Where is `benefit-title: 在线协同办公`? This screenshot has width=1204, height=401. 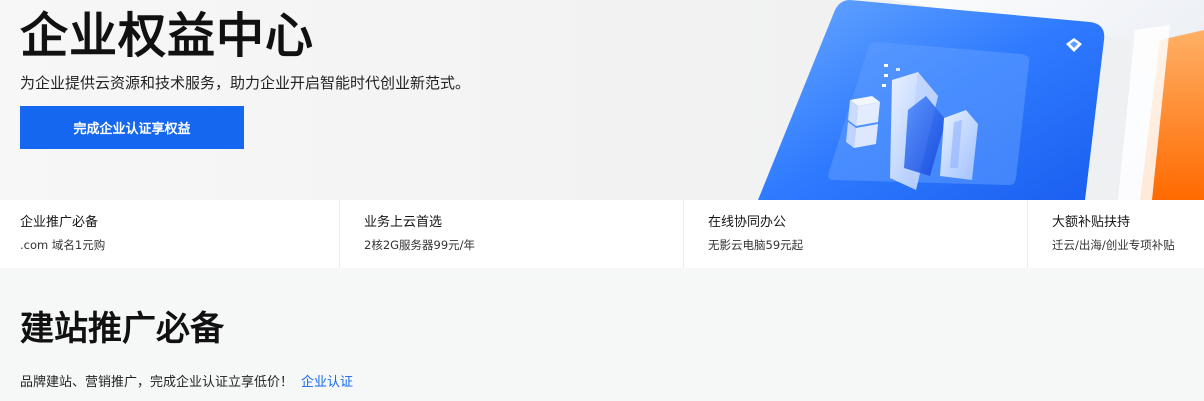
benefit-title: 在线协同办公 is located at coordinates (747, 222).